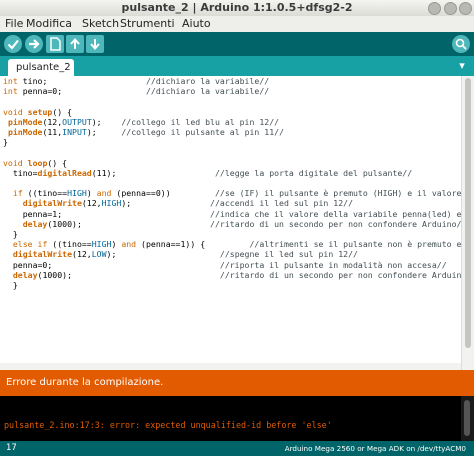 The height and width of the screenshot is (456, 474). I want to click on new-button, so click(55, 44).